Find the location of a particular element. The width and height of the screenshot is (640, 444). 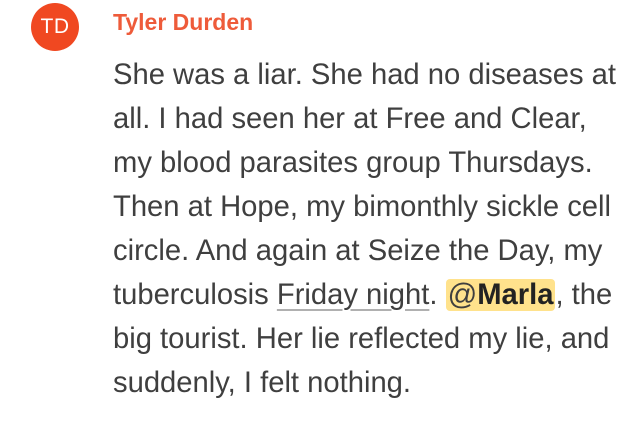

mention-marla: @Marla is located at coordinates (500, 295).